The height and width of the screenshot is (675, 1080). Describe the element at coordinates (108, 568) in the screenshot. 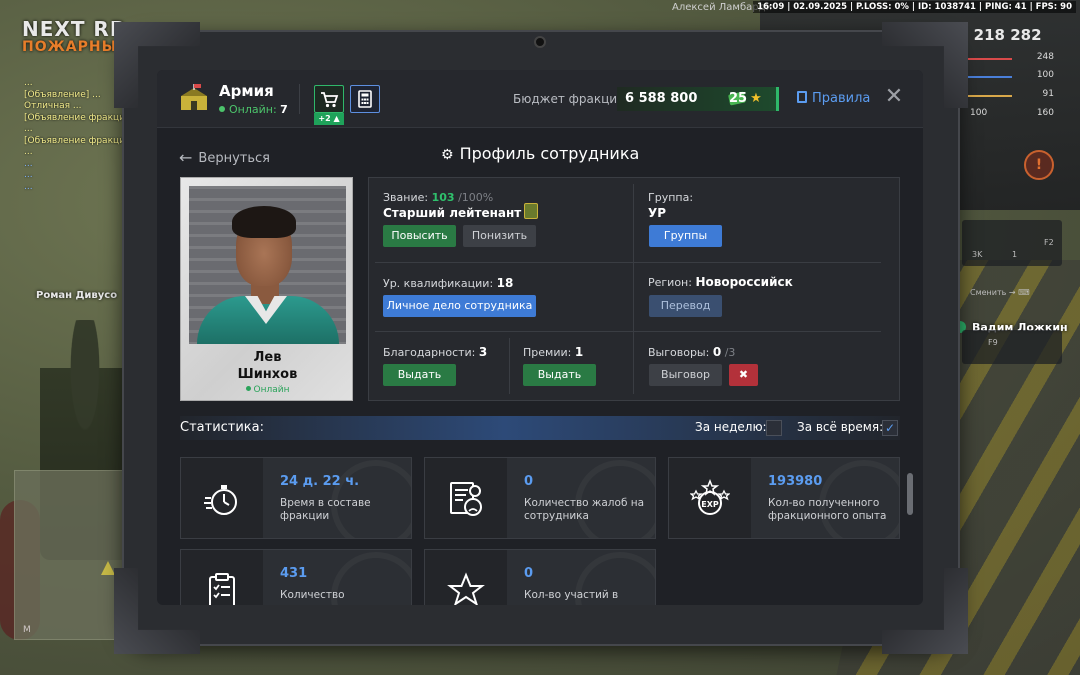

I see `player-arrow-icon` at that location.